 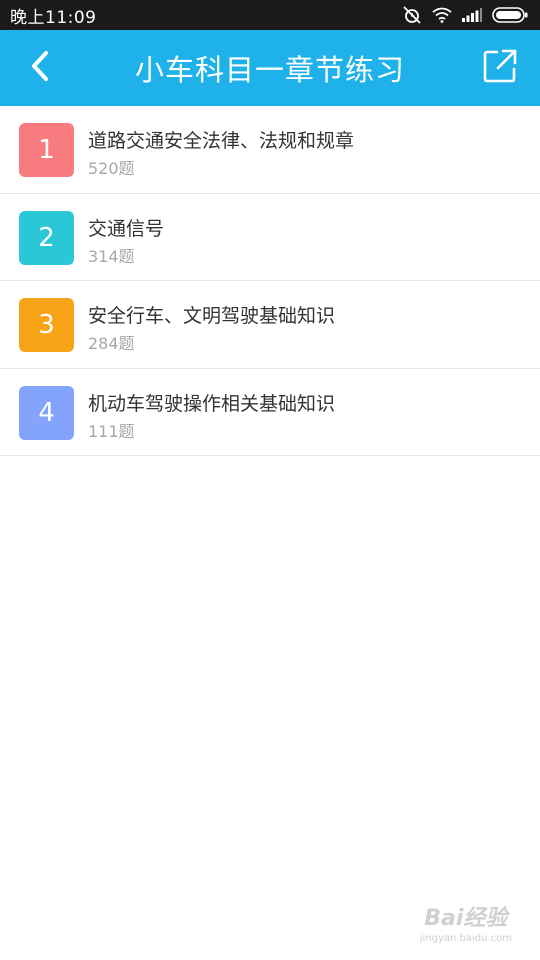 I want to click on chapter-question-count: 520题, so click(x=111, y=168).